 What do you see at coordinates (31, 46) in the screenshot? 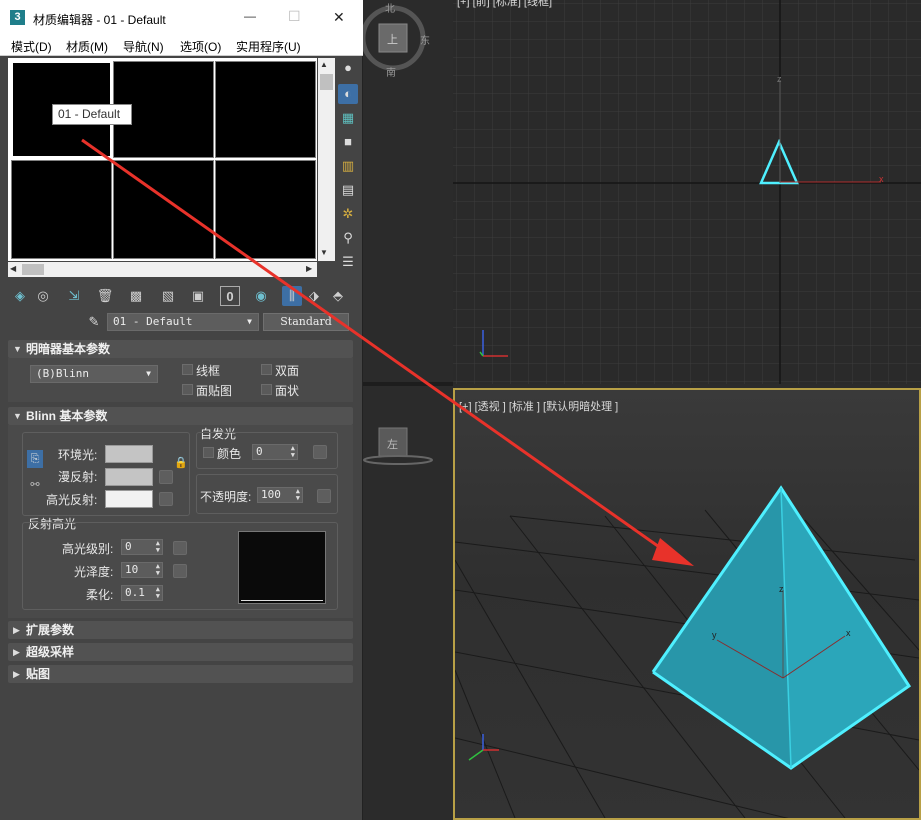
I see `menu-mode: 模式(D)` at bounding box center [31, 46].